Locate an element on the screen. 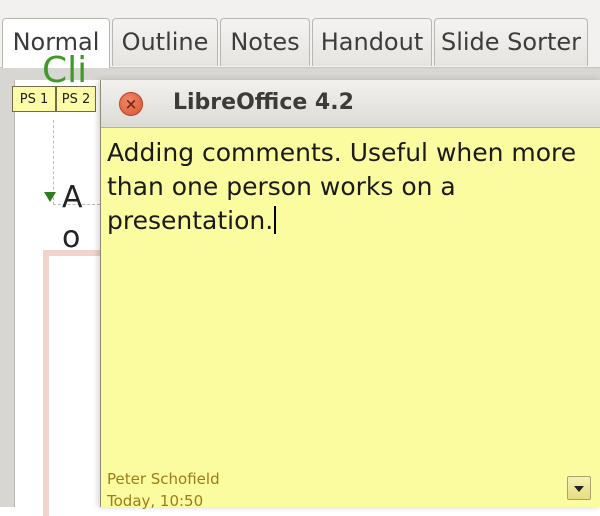  tab-slide-sorter: Slide Sorter is located at coordinates (511, 42).